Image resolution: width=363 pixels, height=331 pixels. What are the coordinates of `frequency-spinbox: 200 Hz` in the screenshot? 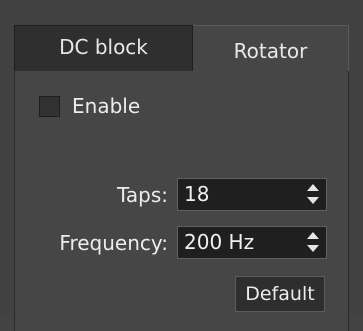 It's located at (252, 242).